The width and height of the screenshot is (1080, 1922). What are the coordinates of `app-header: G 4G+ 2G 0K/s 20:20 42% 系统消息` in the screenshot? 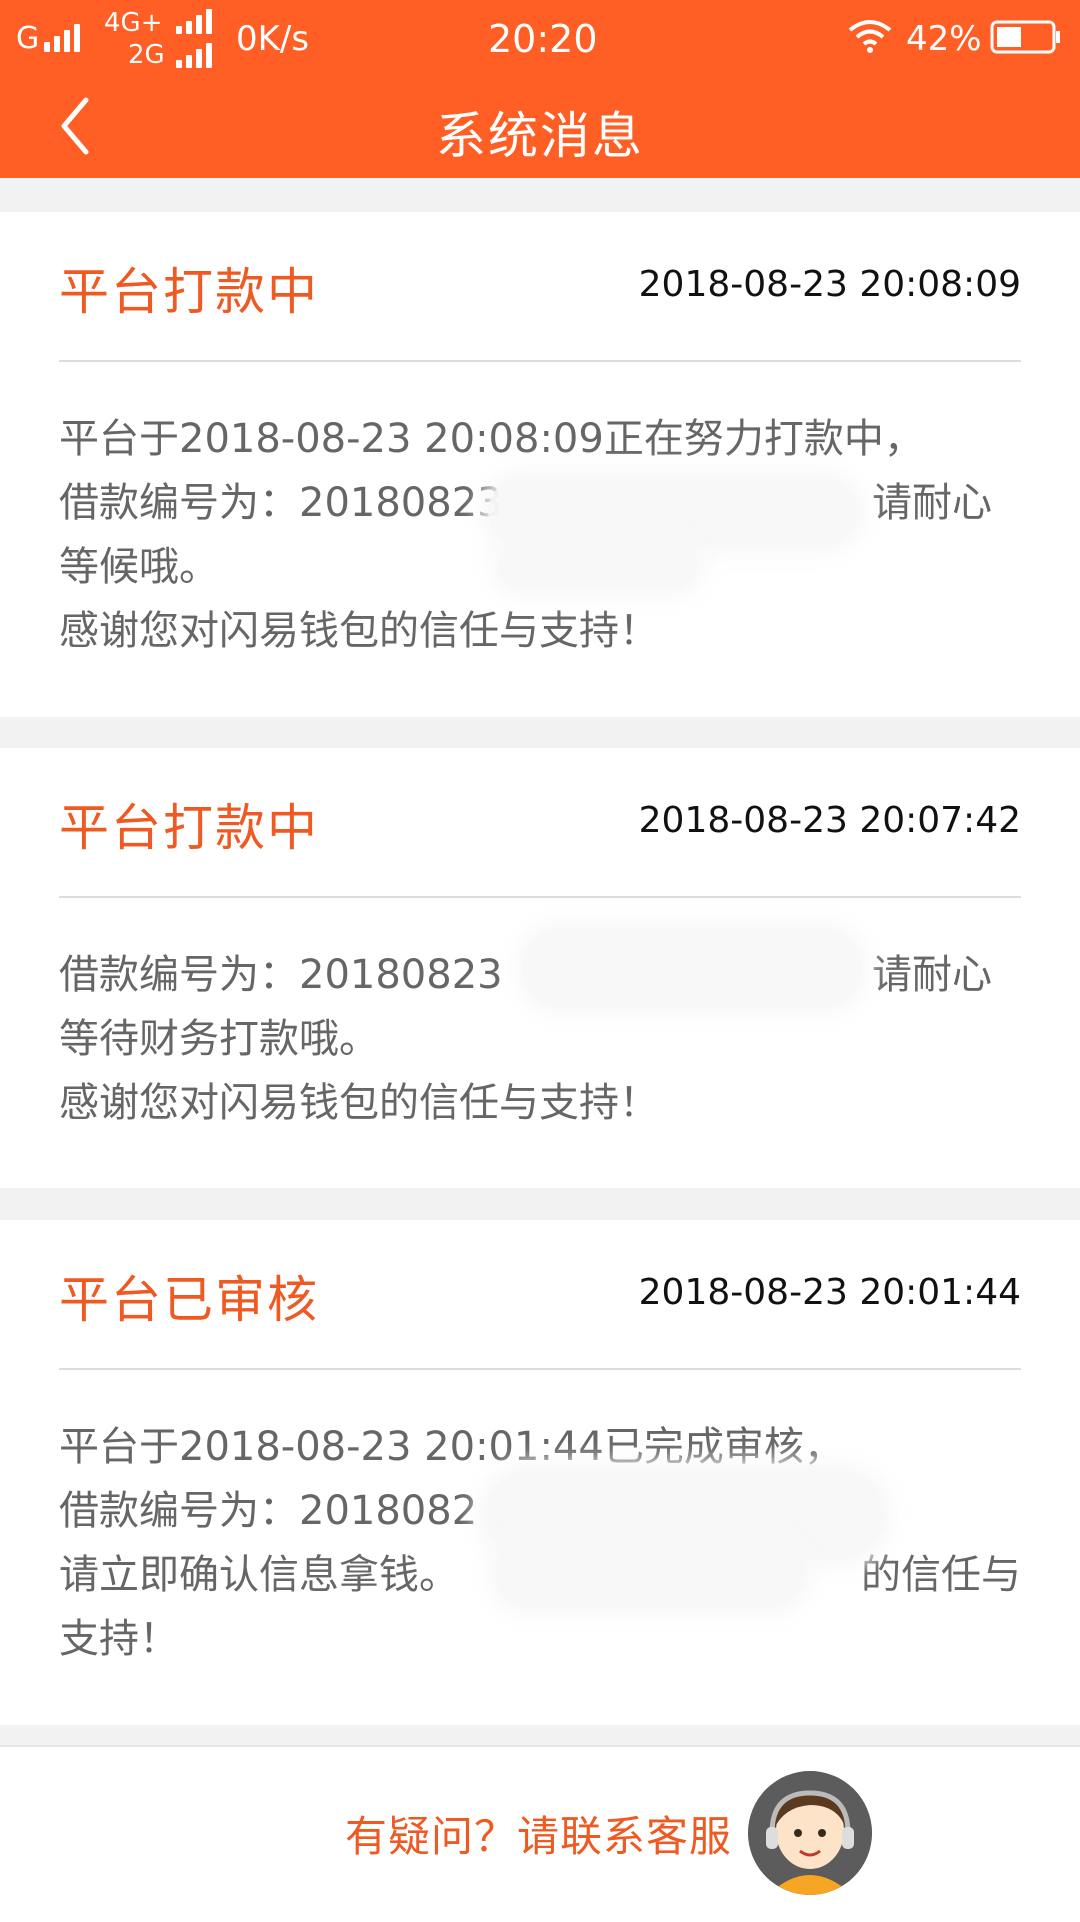 It's located at (540, 89).